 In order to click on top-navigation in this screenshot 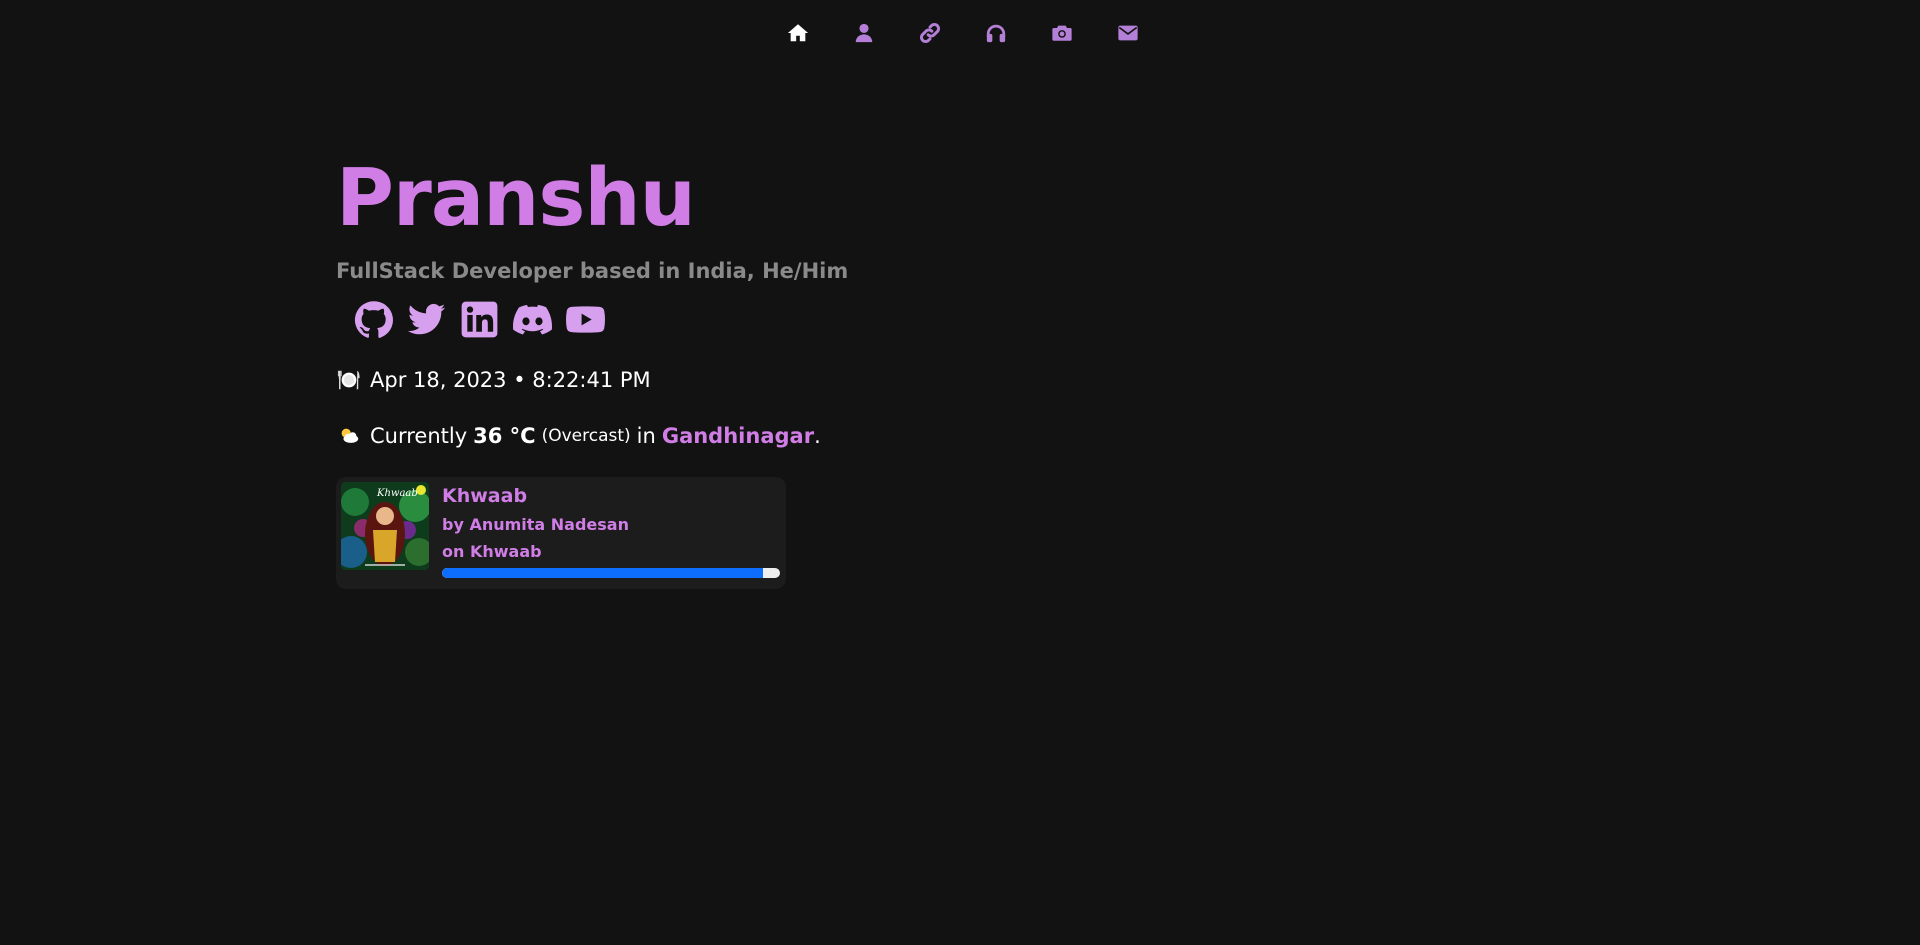, I will do `click(960, 33)`.